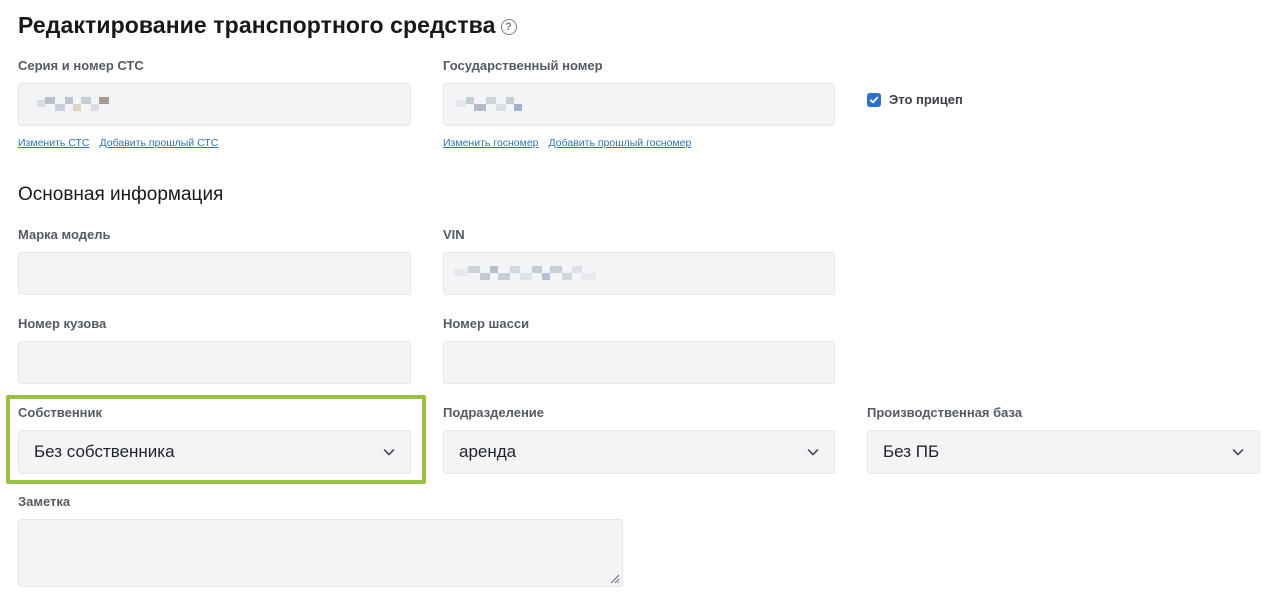 The image size is (1271, 598). What do you see at coordinates (639, 362) in the screenshot?
I see `chassis-number-input` at bounding box center [639, 362].